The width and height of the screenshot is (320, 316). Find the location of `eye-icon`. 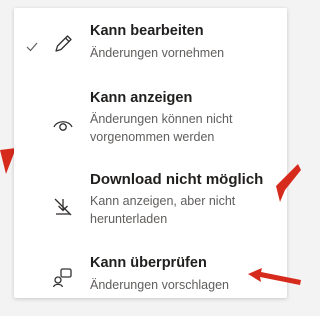

eye-icon is located at coordinates (63, 126).